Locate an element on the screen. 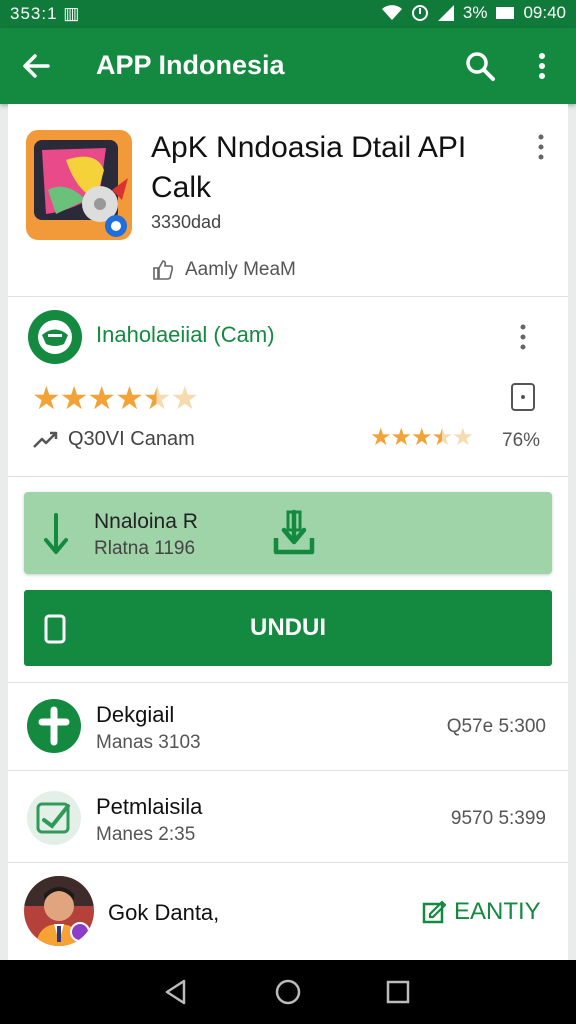 The image size is (576, 1024). share-icon is located at coordinates (45, 439).